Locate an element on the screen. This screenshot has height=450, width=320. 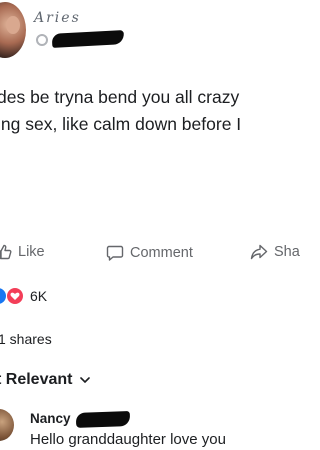
comment-text: Hello granddaughter love you is located at coordinates (128, 439).